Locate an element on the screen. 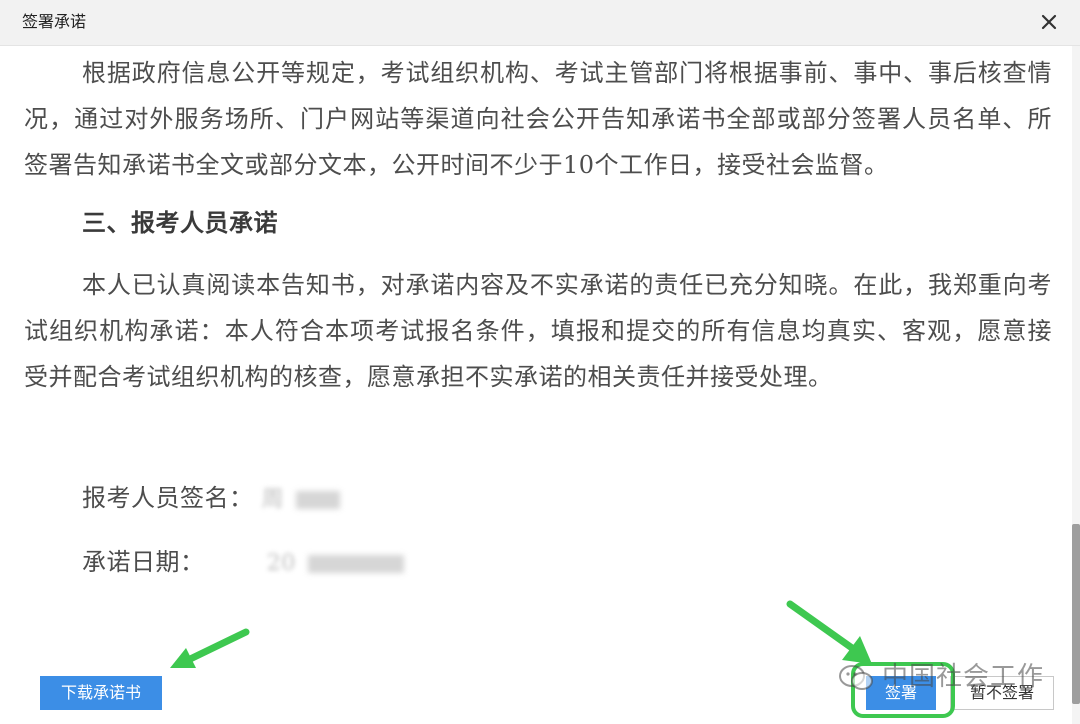  signature-redaction is located at coordinates (318, 499).